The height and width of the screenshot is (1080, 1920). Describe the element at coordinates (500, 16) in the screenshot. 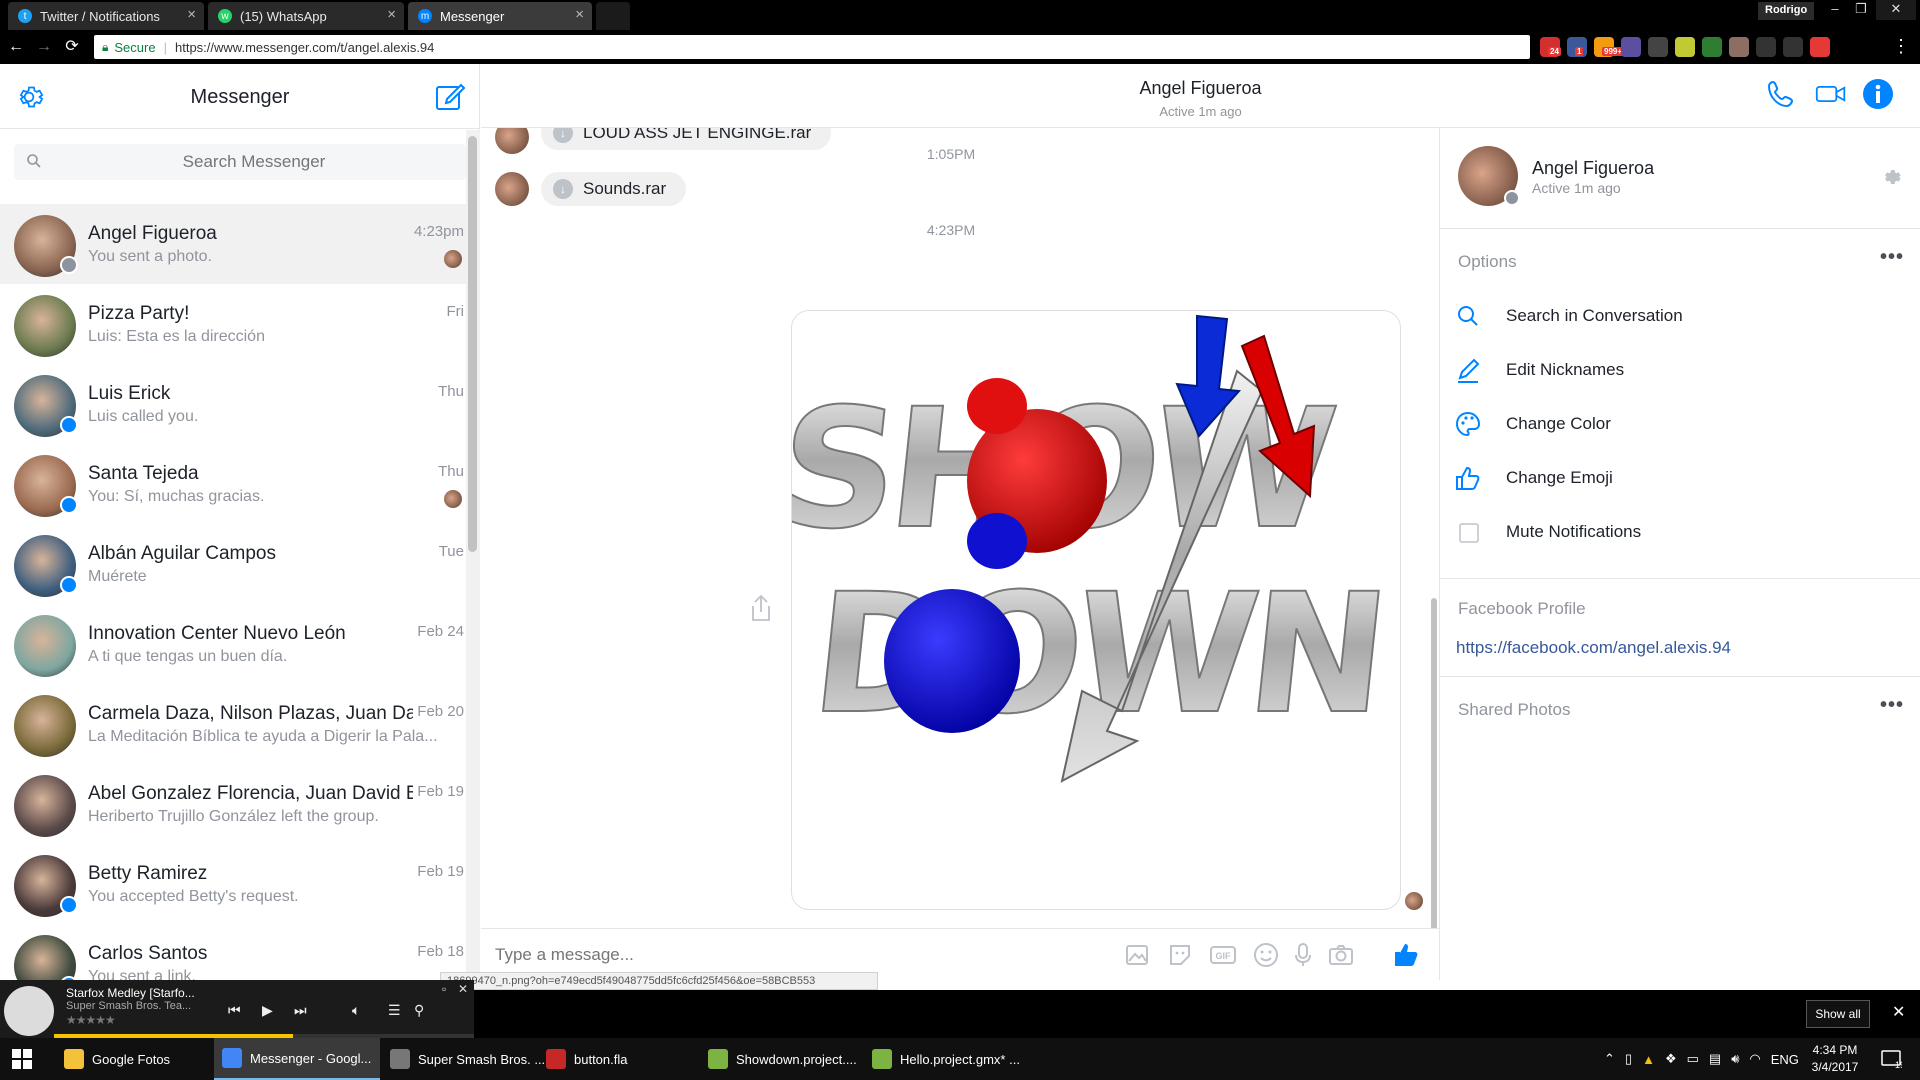

I see `tab-messenger: m Messenger ×` at that location.